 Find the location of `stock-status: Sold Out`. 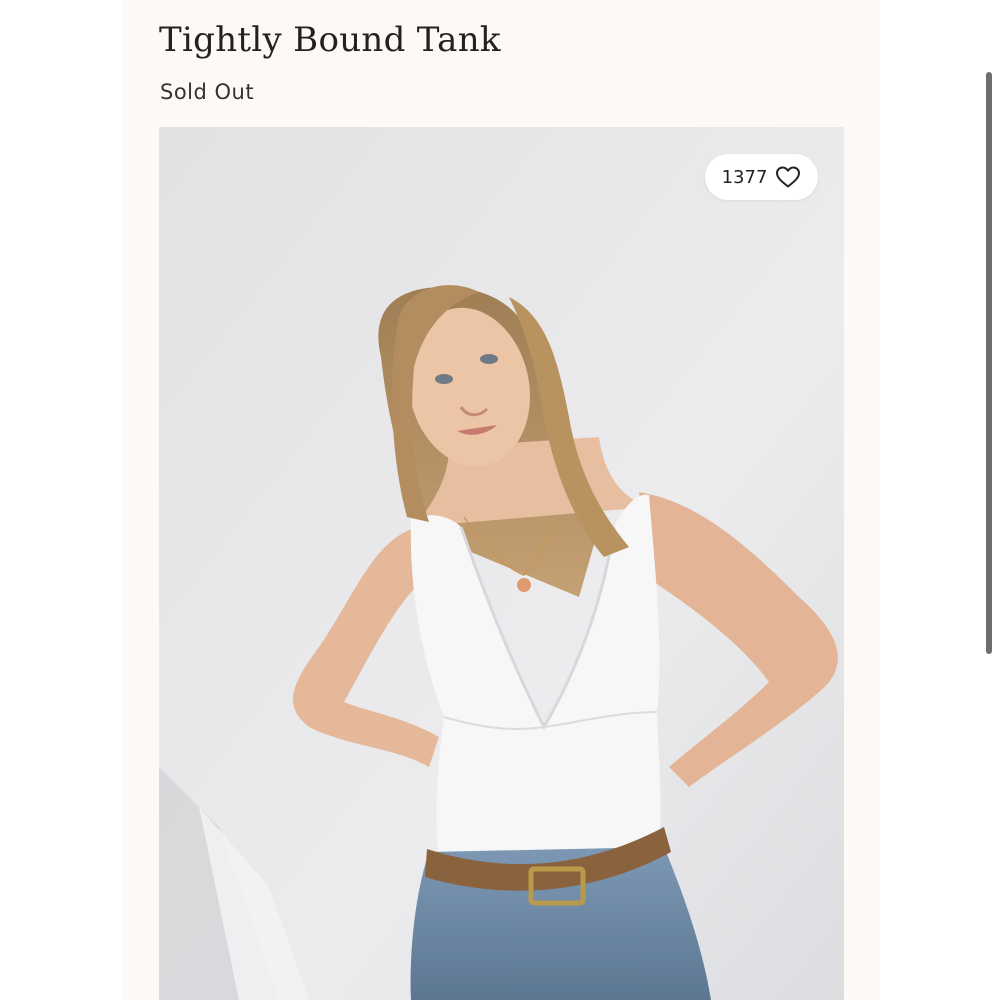

stock-status: Sold Out is located at coordinates (207, 92).